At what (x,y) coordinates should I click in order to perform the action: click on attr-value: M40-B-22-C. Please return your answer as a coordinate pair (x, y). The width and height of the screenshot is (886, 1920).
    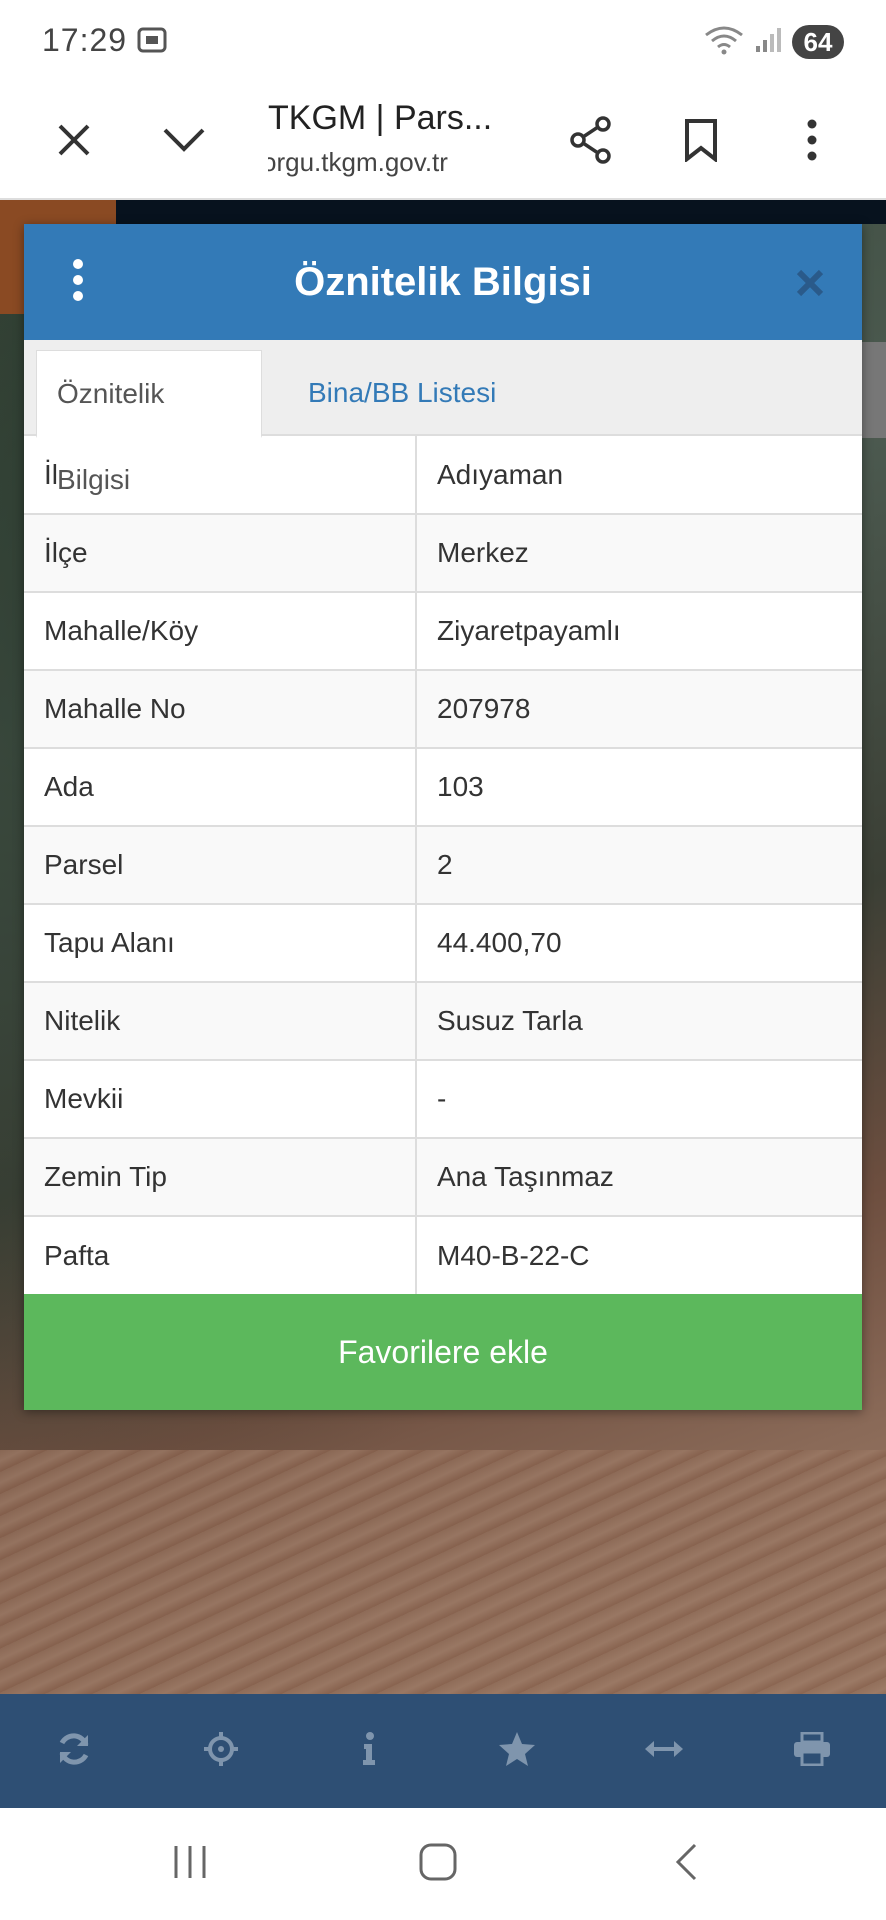
    Looking at the image, I should click on (513, 1255).